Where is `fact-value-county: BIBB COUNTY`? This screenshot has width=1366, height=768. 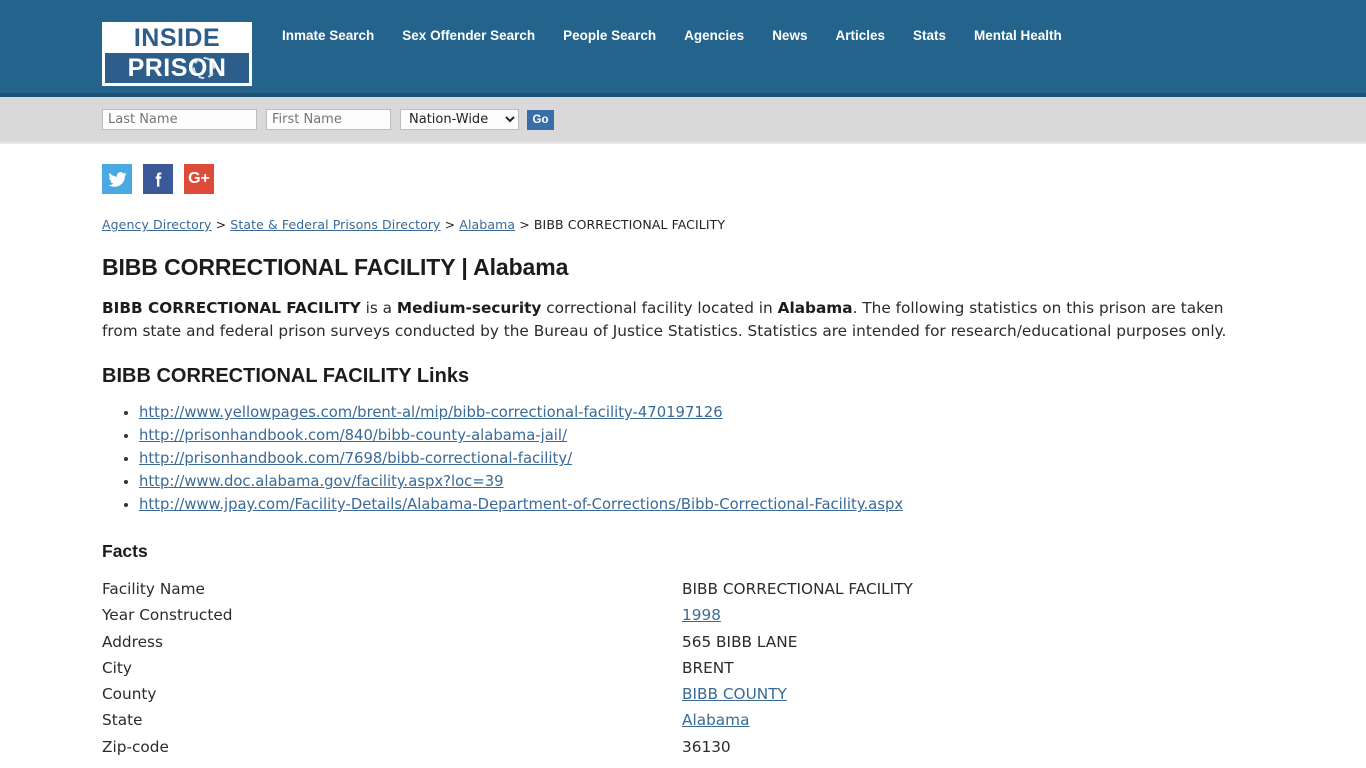
fact-value-county: BIBB COUNTY is located at coordinates (797, 694).